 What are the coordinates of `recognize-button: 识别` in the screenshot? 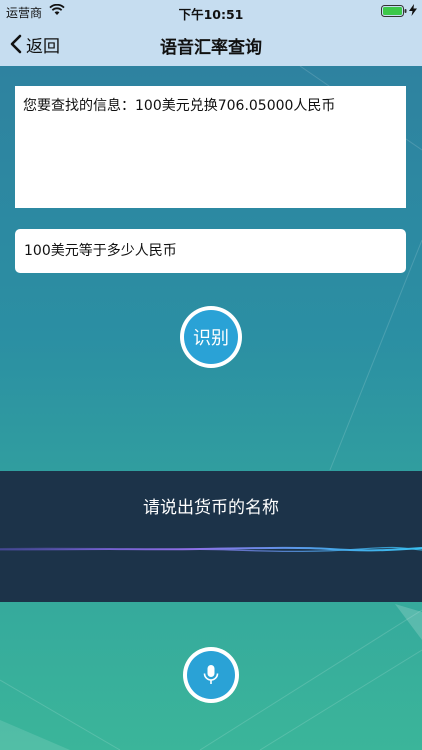 It's located at (211, 337).